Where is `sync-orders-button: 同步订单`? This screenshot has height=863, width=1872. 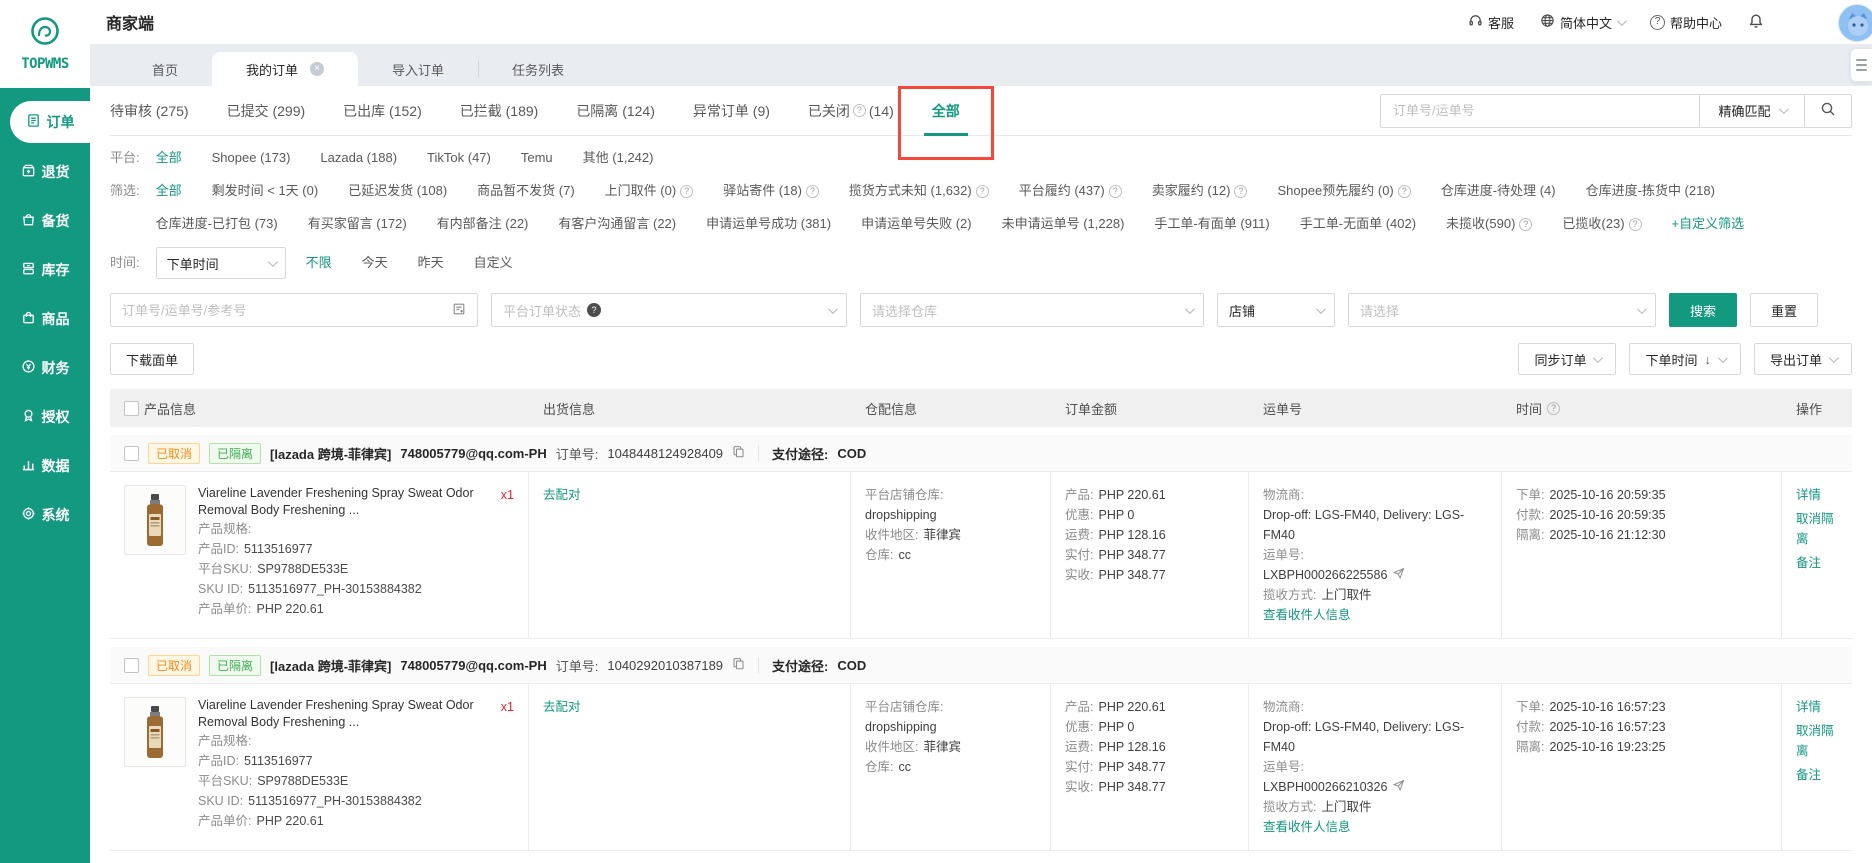 sync-orders-button: 同步订单 is located at coordinates (1567, 359).